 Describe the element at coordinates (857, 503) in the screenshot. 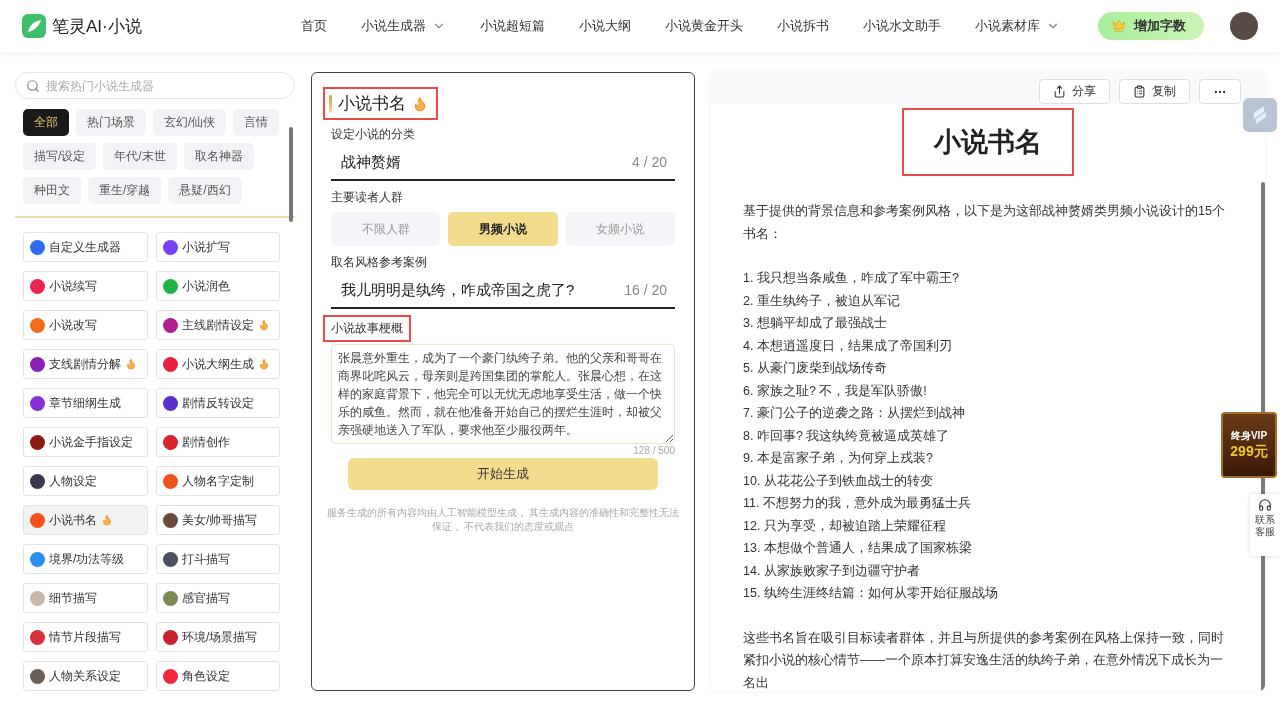

I see `title-suggestion: 11. 不想努力的我，意外成为最勇猛士兵` at that location.